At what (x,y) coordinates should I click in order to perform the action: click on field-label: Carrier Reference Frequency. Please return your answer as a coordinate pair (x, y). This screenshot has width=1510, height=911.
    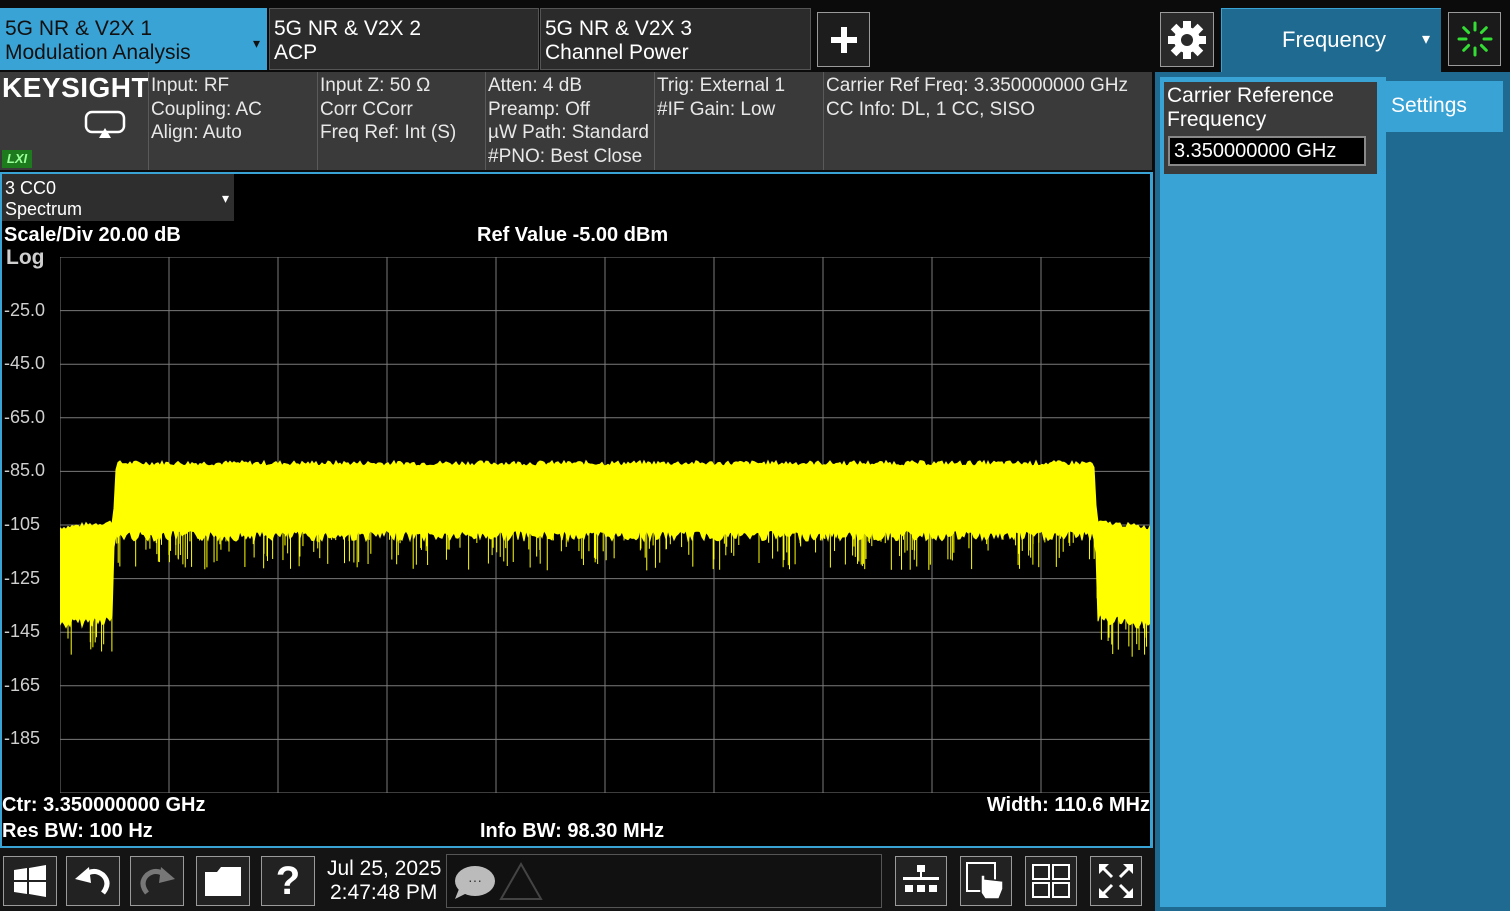
    Looking at the image, I should click on (1250, 107).